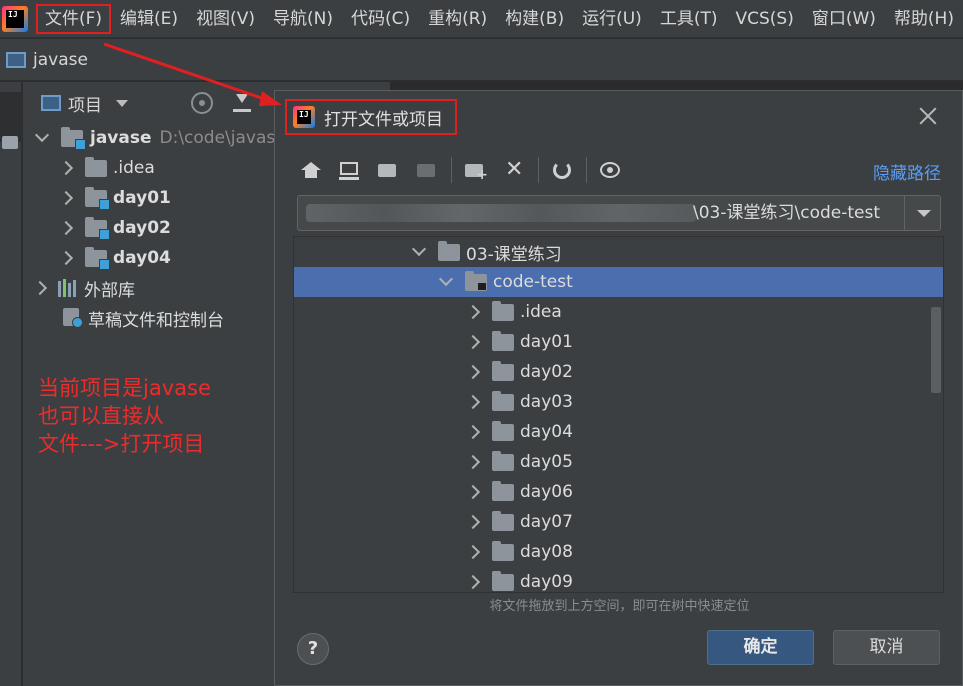  Describe the element at coordinates (534, 19) in the screenshot. I see `menu-build: 构建(B)` at that location.